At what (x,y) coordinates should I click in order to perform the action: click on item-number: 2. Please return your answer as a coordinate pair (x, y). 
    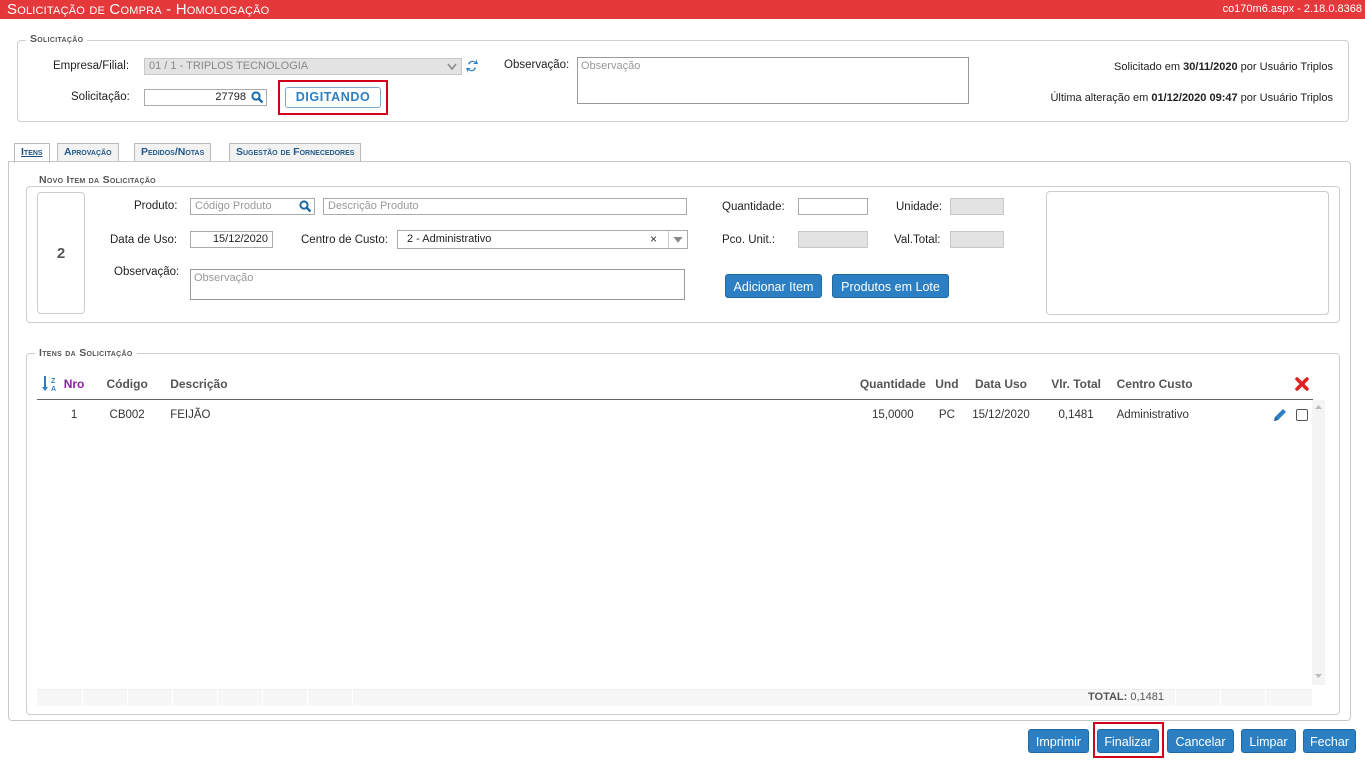
    Looking at the image, I should click on (61, 253).